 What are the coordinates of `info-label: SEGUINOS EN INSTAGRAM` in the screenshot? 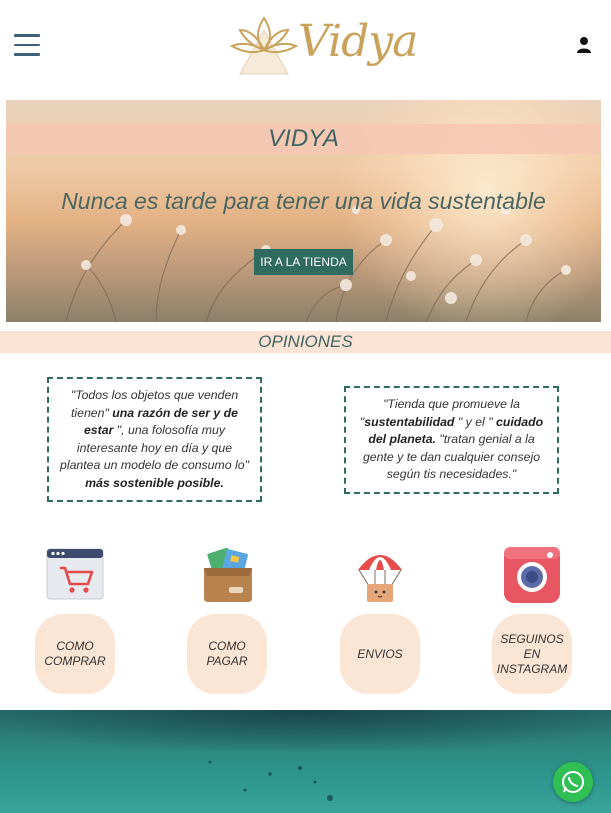 It's located at (532, 653).